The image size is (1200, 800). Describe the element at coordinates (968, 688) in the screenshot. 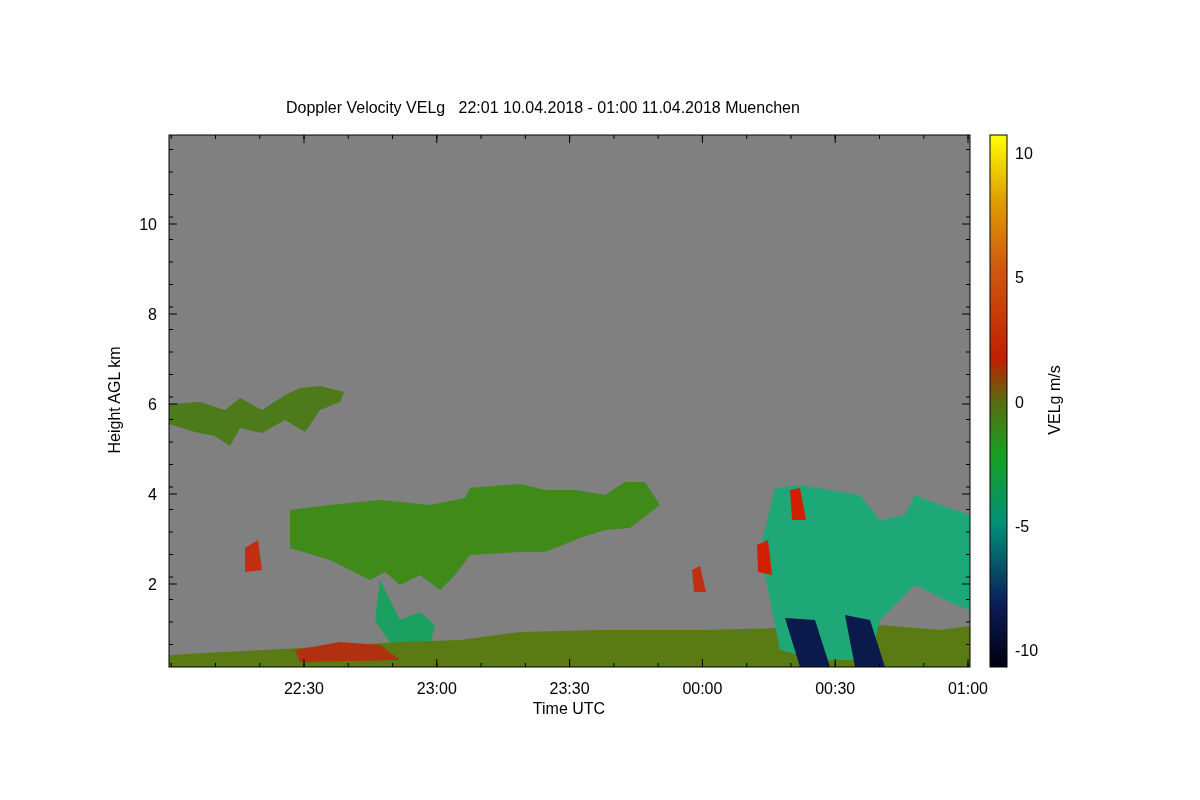

I see `x-tick-label: 01:00` at that location.